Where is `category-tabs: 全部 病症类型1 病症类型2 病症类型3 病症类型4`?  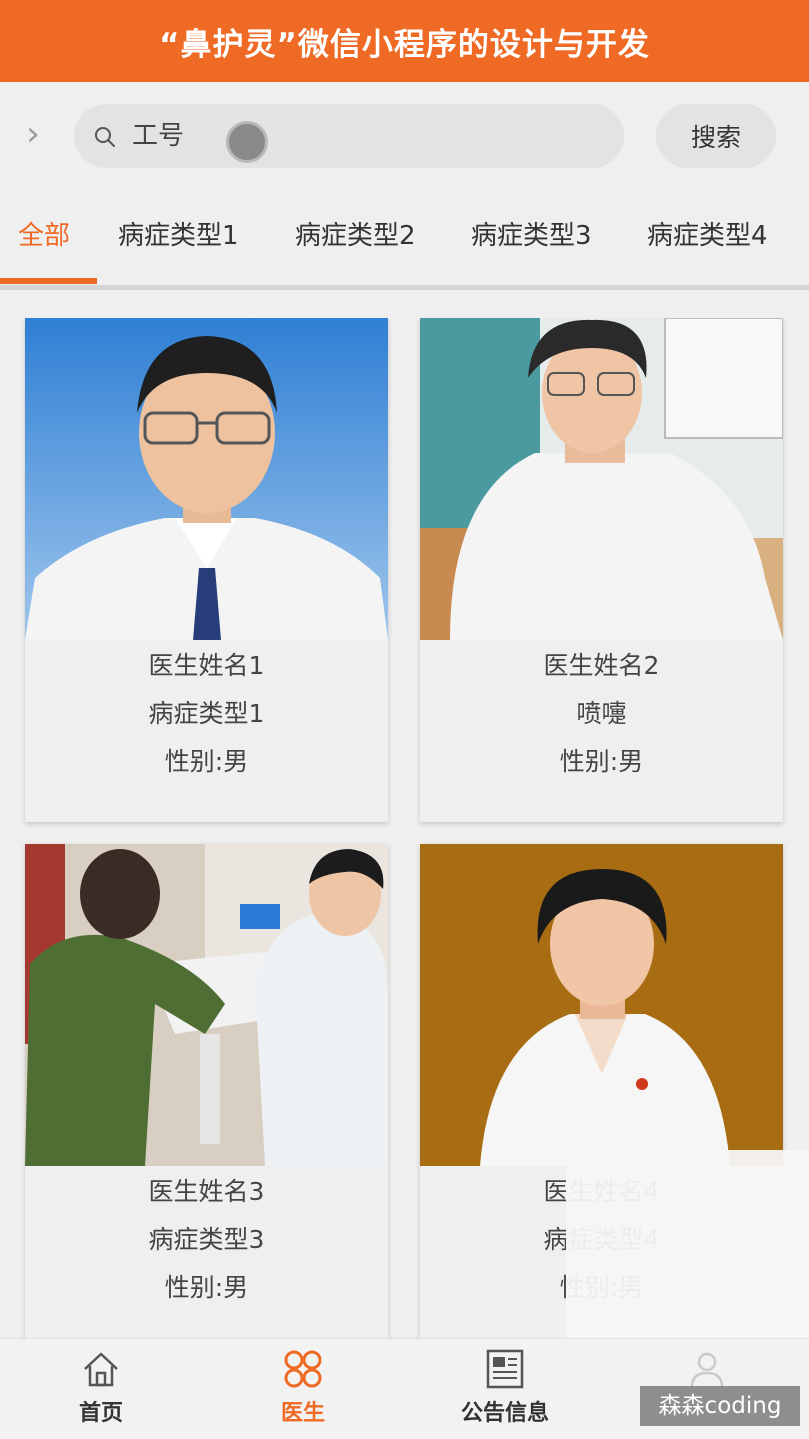
category-tabs: 全部 病症类型1 病症类型2 病症类型3 病症类型4 is located at coordinates (404, 245).